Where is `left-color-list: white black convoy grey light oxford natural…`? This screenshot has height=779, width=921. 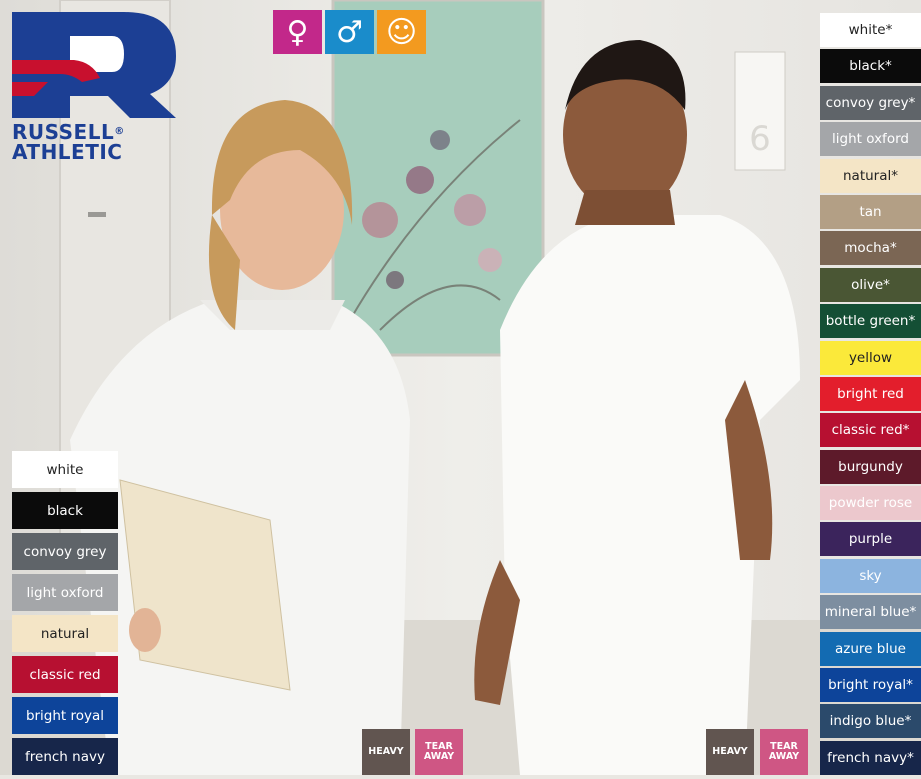 left-color-list: white black convoy grey light oxford natural… is located at coordinates (65, 615).